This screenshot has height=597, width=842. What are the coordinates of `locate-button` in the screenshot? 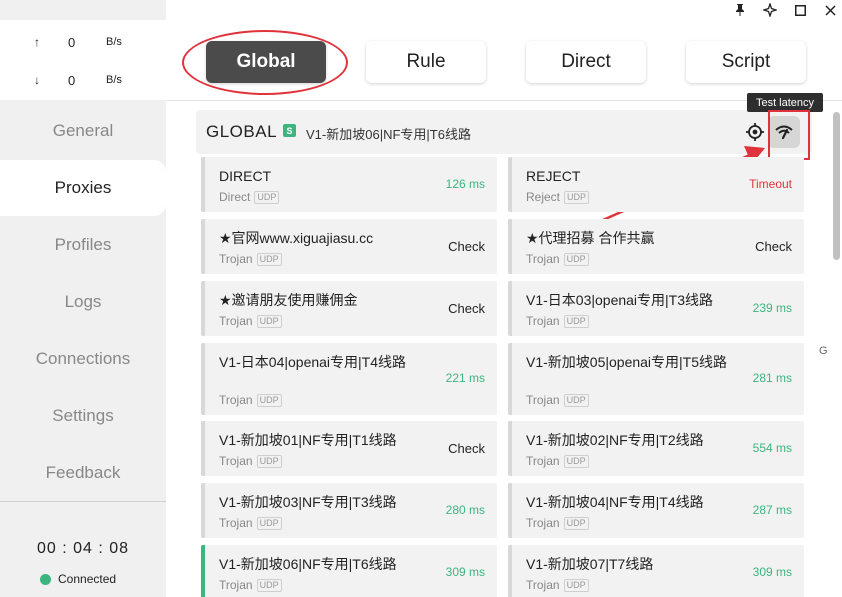 It's located at (755, 132).